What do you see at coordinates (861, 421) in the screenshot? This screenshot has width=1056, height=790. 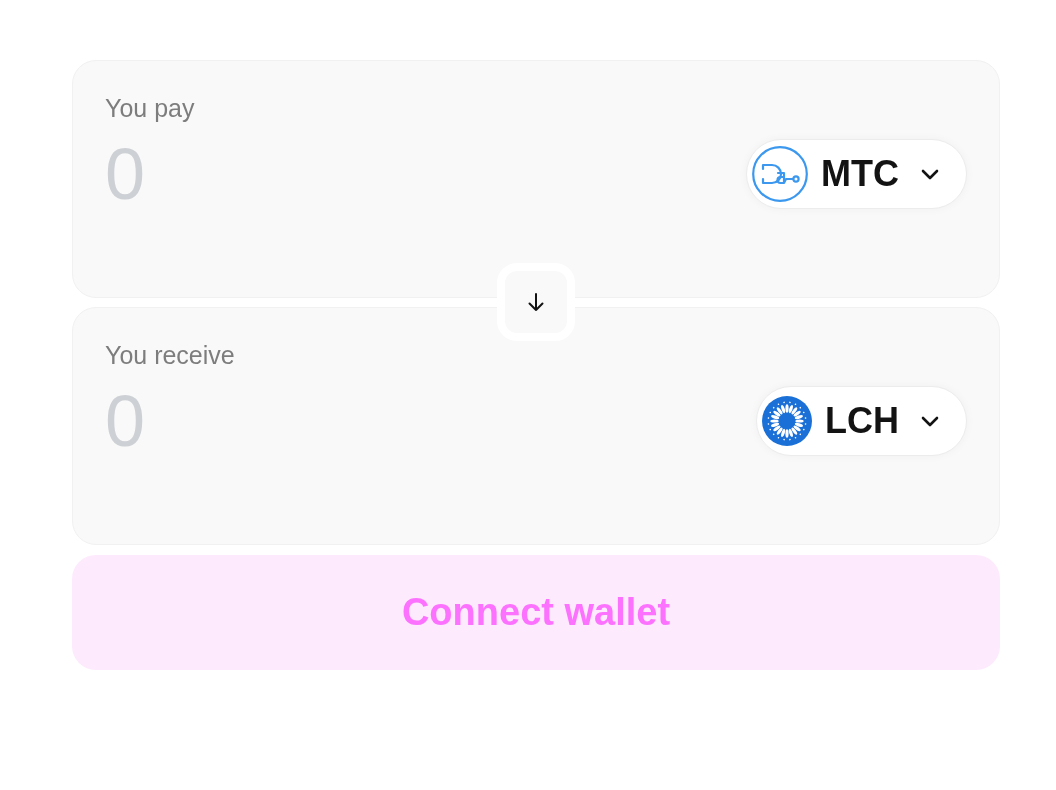 I see `token-selector: LCH` at bounding box center [861, 421].